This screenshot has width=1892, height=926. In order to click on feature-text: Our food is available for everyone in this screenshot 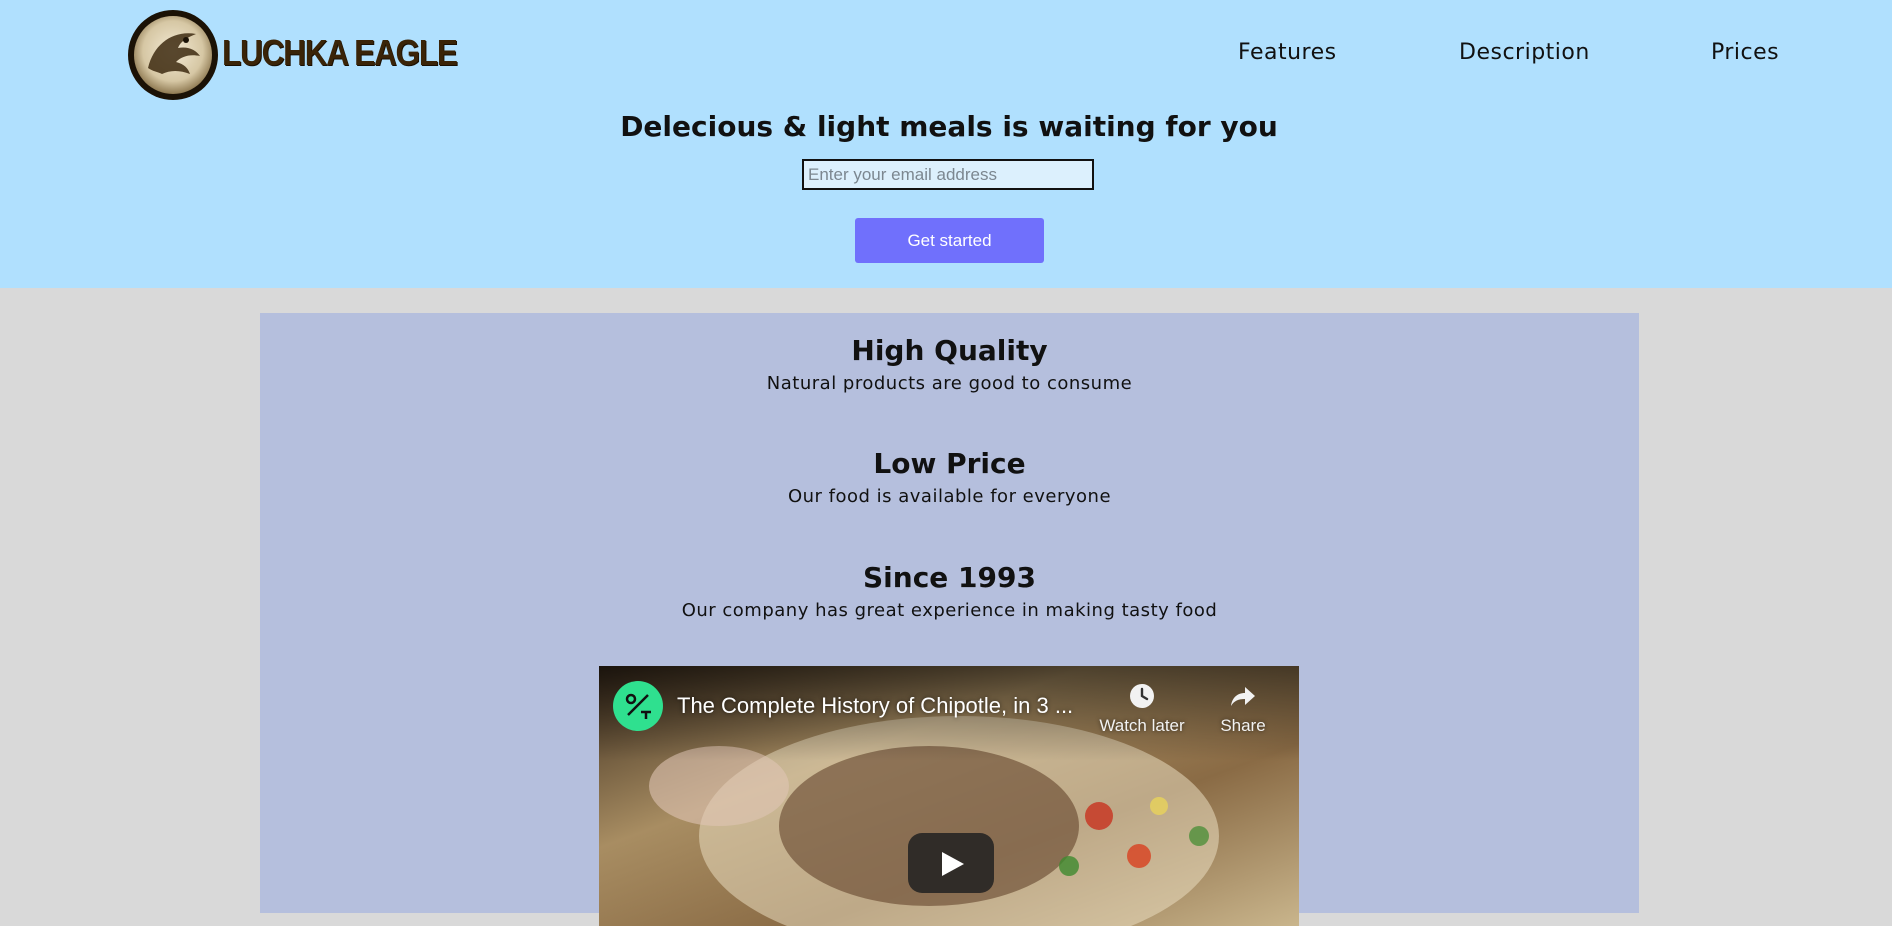, I will do `click(949, 496)`.